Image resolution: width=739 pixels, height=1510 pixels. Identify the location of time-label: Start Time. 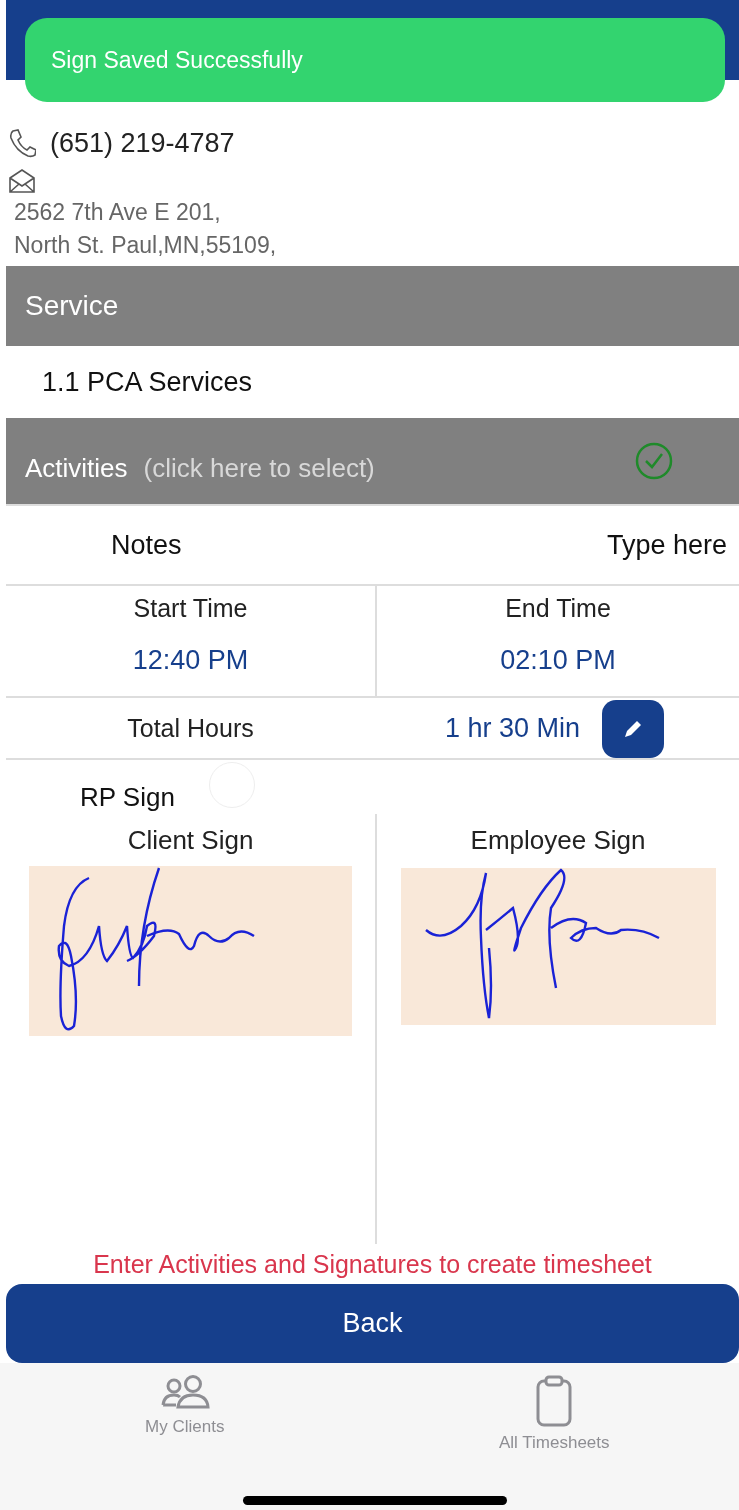
(190, 608).